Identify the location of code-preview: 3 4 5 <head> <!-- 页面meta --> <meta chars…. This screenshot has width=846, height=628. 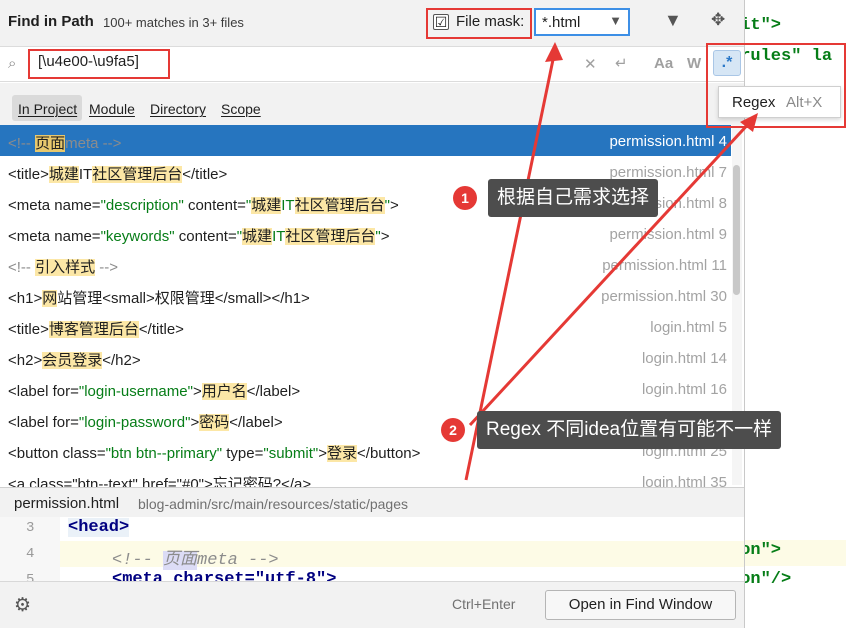
(372, 549).